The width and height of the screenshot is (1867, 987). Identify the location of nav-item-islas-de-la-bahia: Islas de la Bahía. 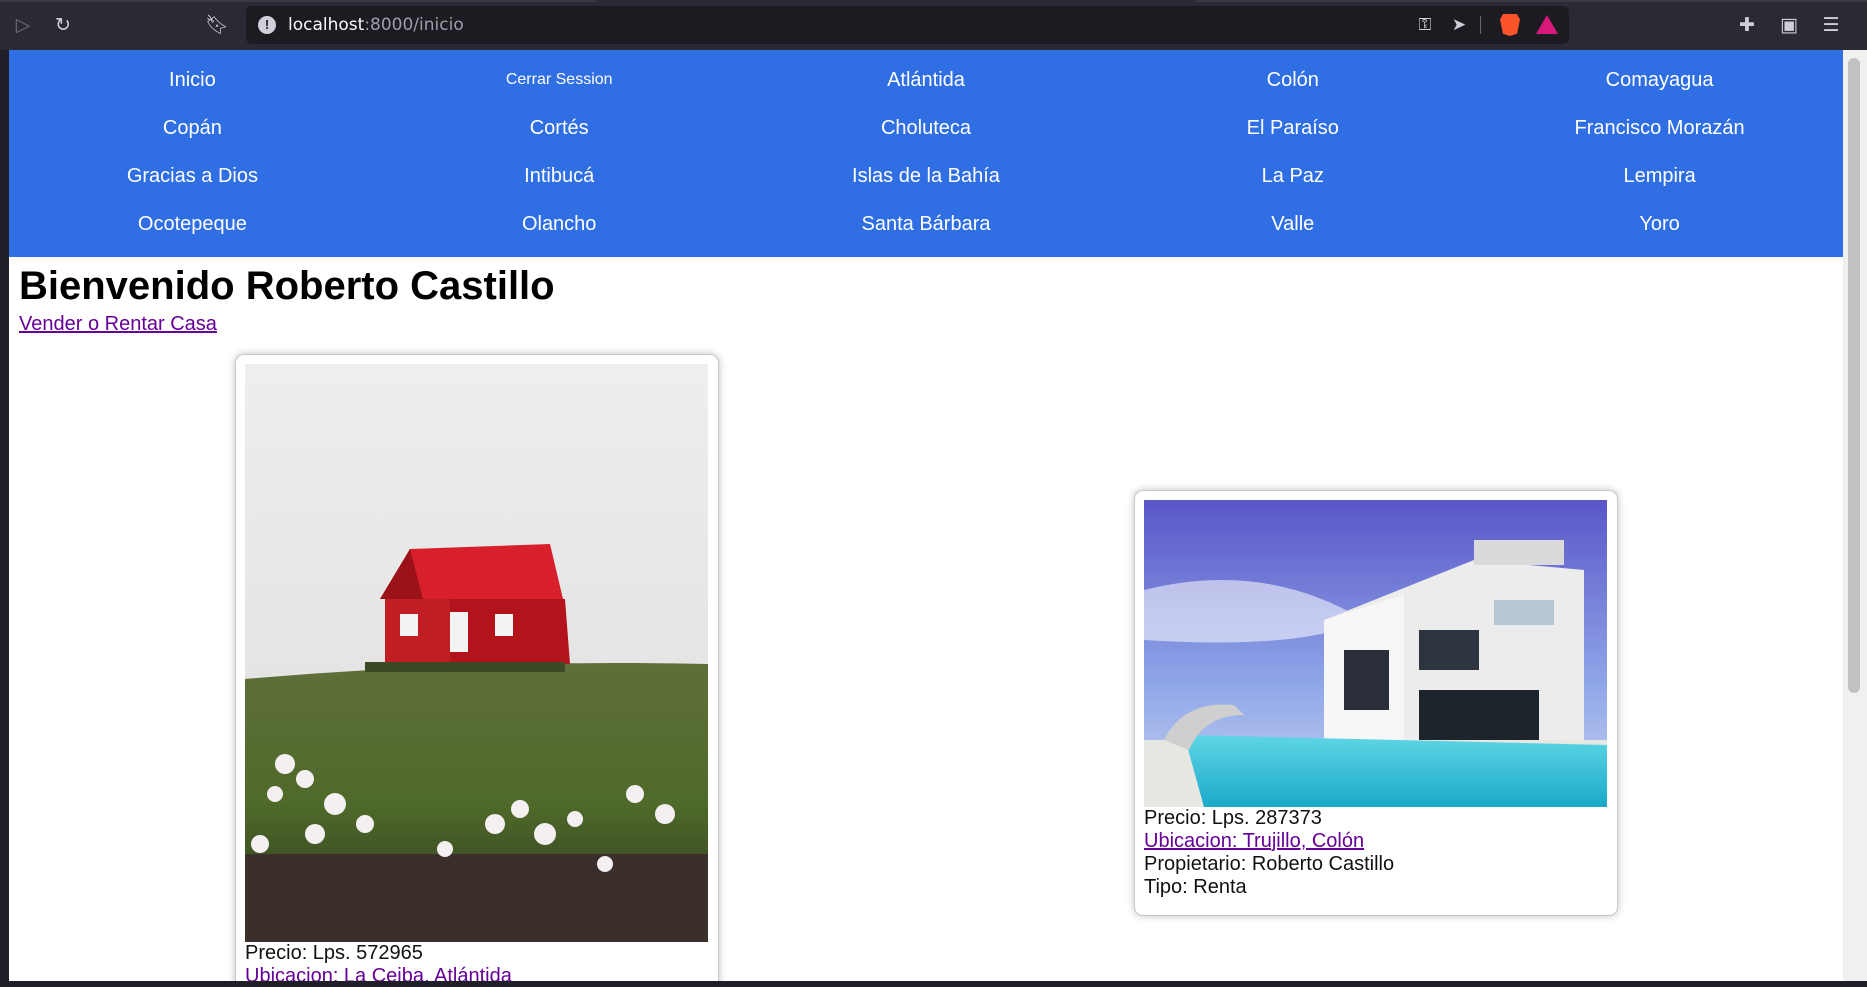
(926, 176).